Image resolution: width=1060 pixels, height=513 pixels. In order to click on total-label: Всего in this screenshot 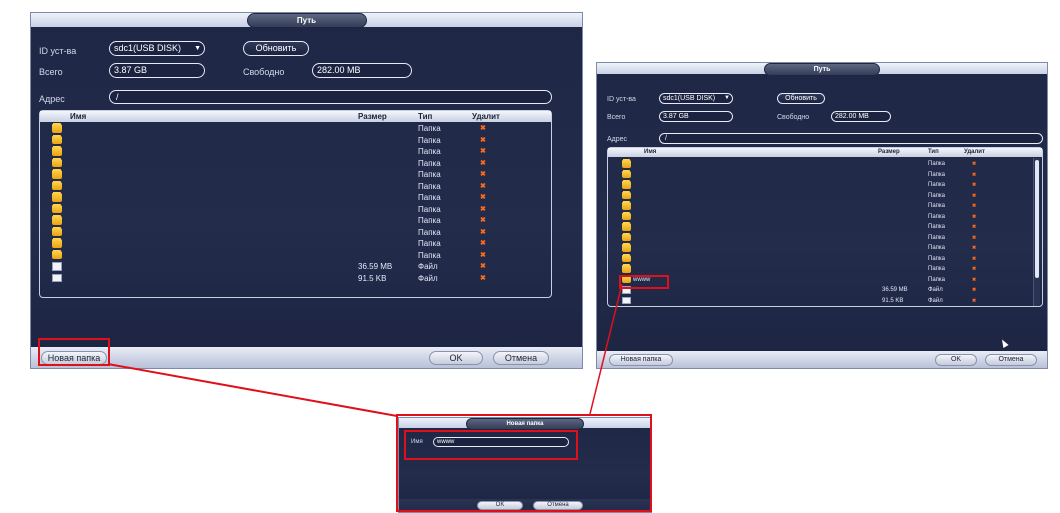, I will do `click(616, 117)`.